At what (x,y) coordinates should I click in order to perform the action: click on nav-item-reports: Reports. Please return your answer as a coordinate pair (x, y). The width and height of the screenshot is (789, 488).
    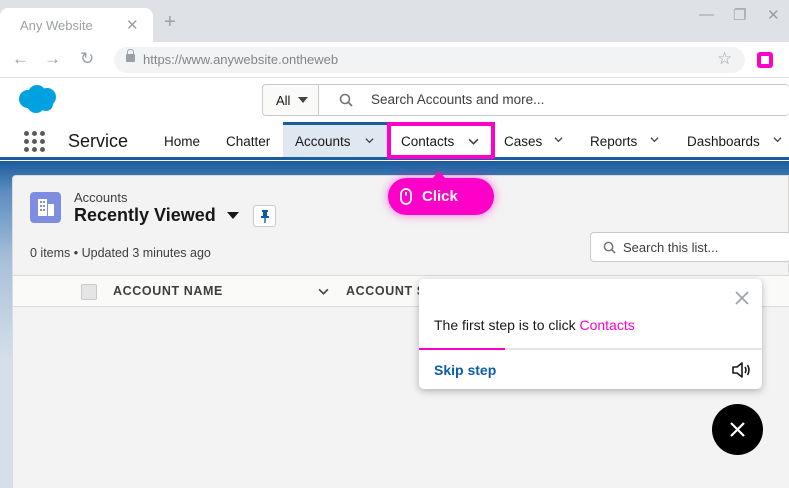
    Looking at the image, I should click on (626, 141).